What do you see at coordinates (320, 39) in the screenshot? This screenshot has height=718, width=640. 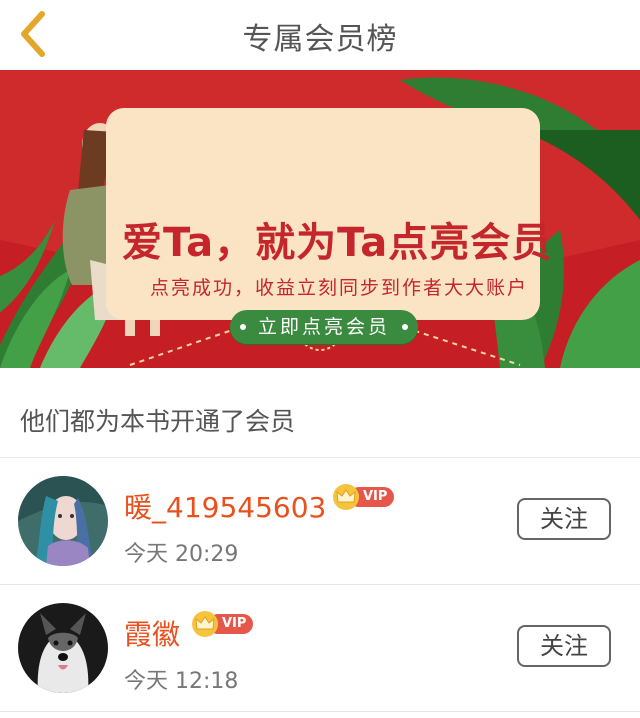 I see `page-title: 专属会员榜` at bounding box center [320, 39].